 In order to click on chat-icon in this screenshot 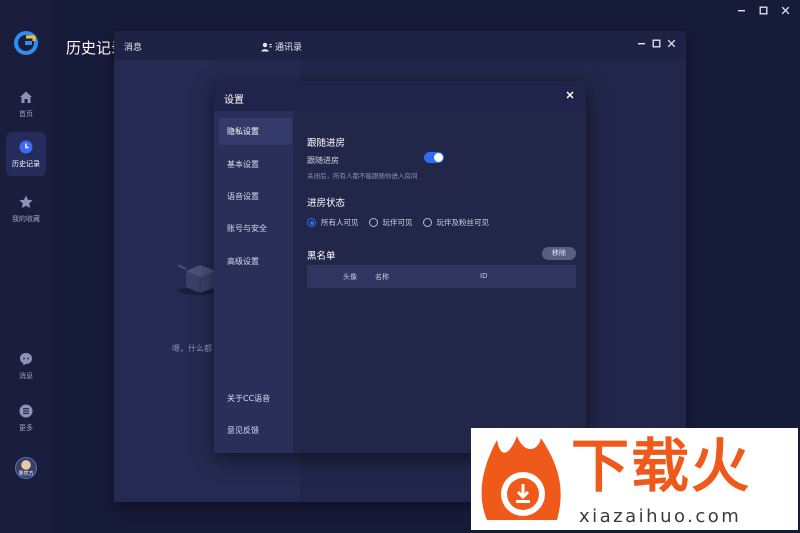, I will do `click(26, 359)`.